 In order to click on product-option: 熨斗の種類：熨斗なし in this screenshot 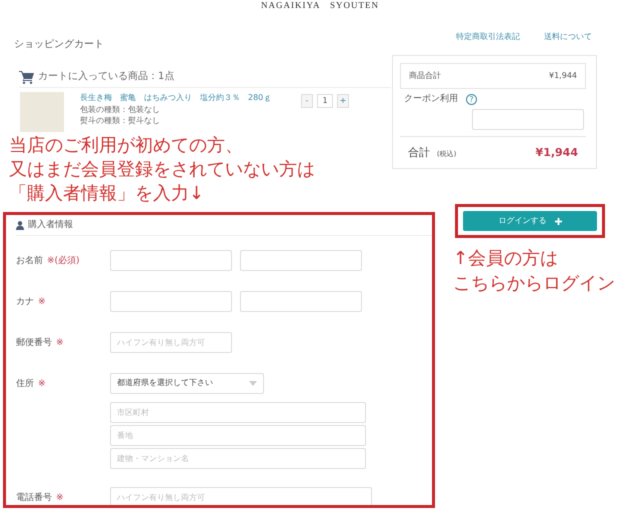, I will do `click(182, 120)`.